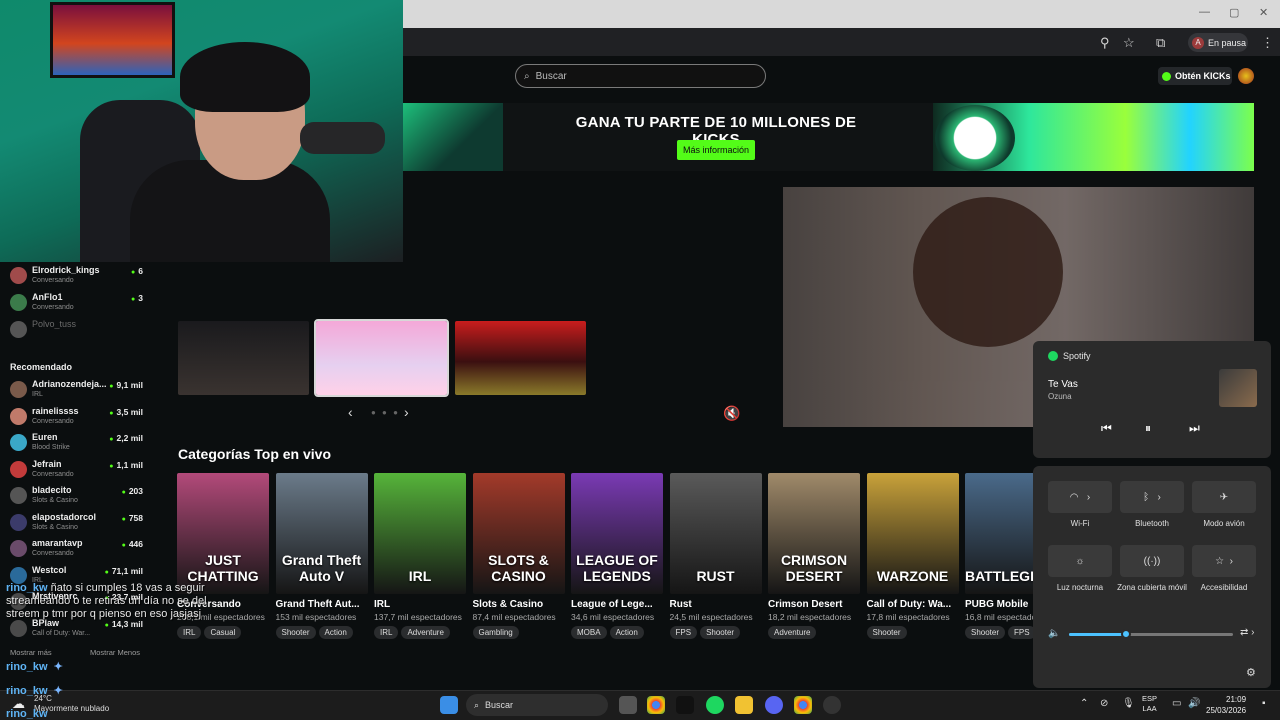 This screenshot has width=1280, height=720. I want to click on accessibility-toggle: ☆ ›, so click(1224, 561).